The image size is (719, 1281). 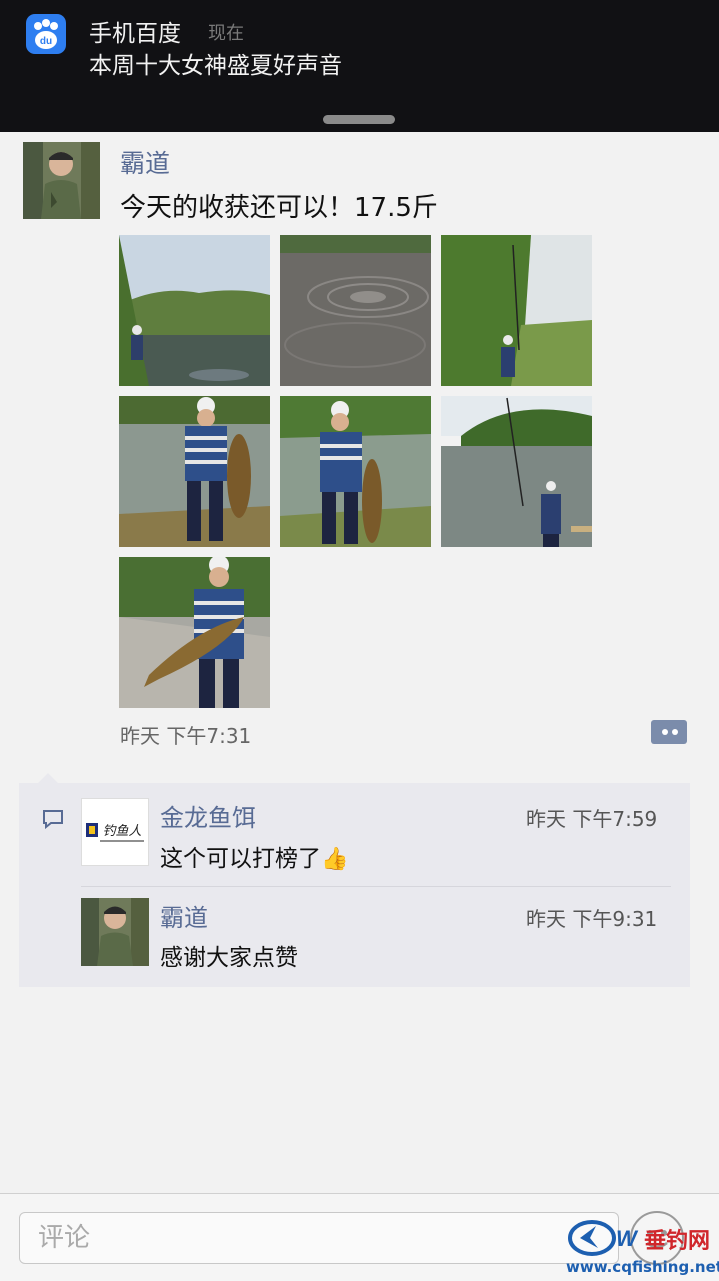 What do you see at coordinates (592, 919) in the screenshot?
I see `comment-time: 昨天 下午9:31` at bounding box center [592, 919].